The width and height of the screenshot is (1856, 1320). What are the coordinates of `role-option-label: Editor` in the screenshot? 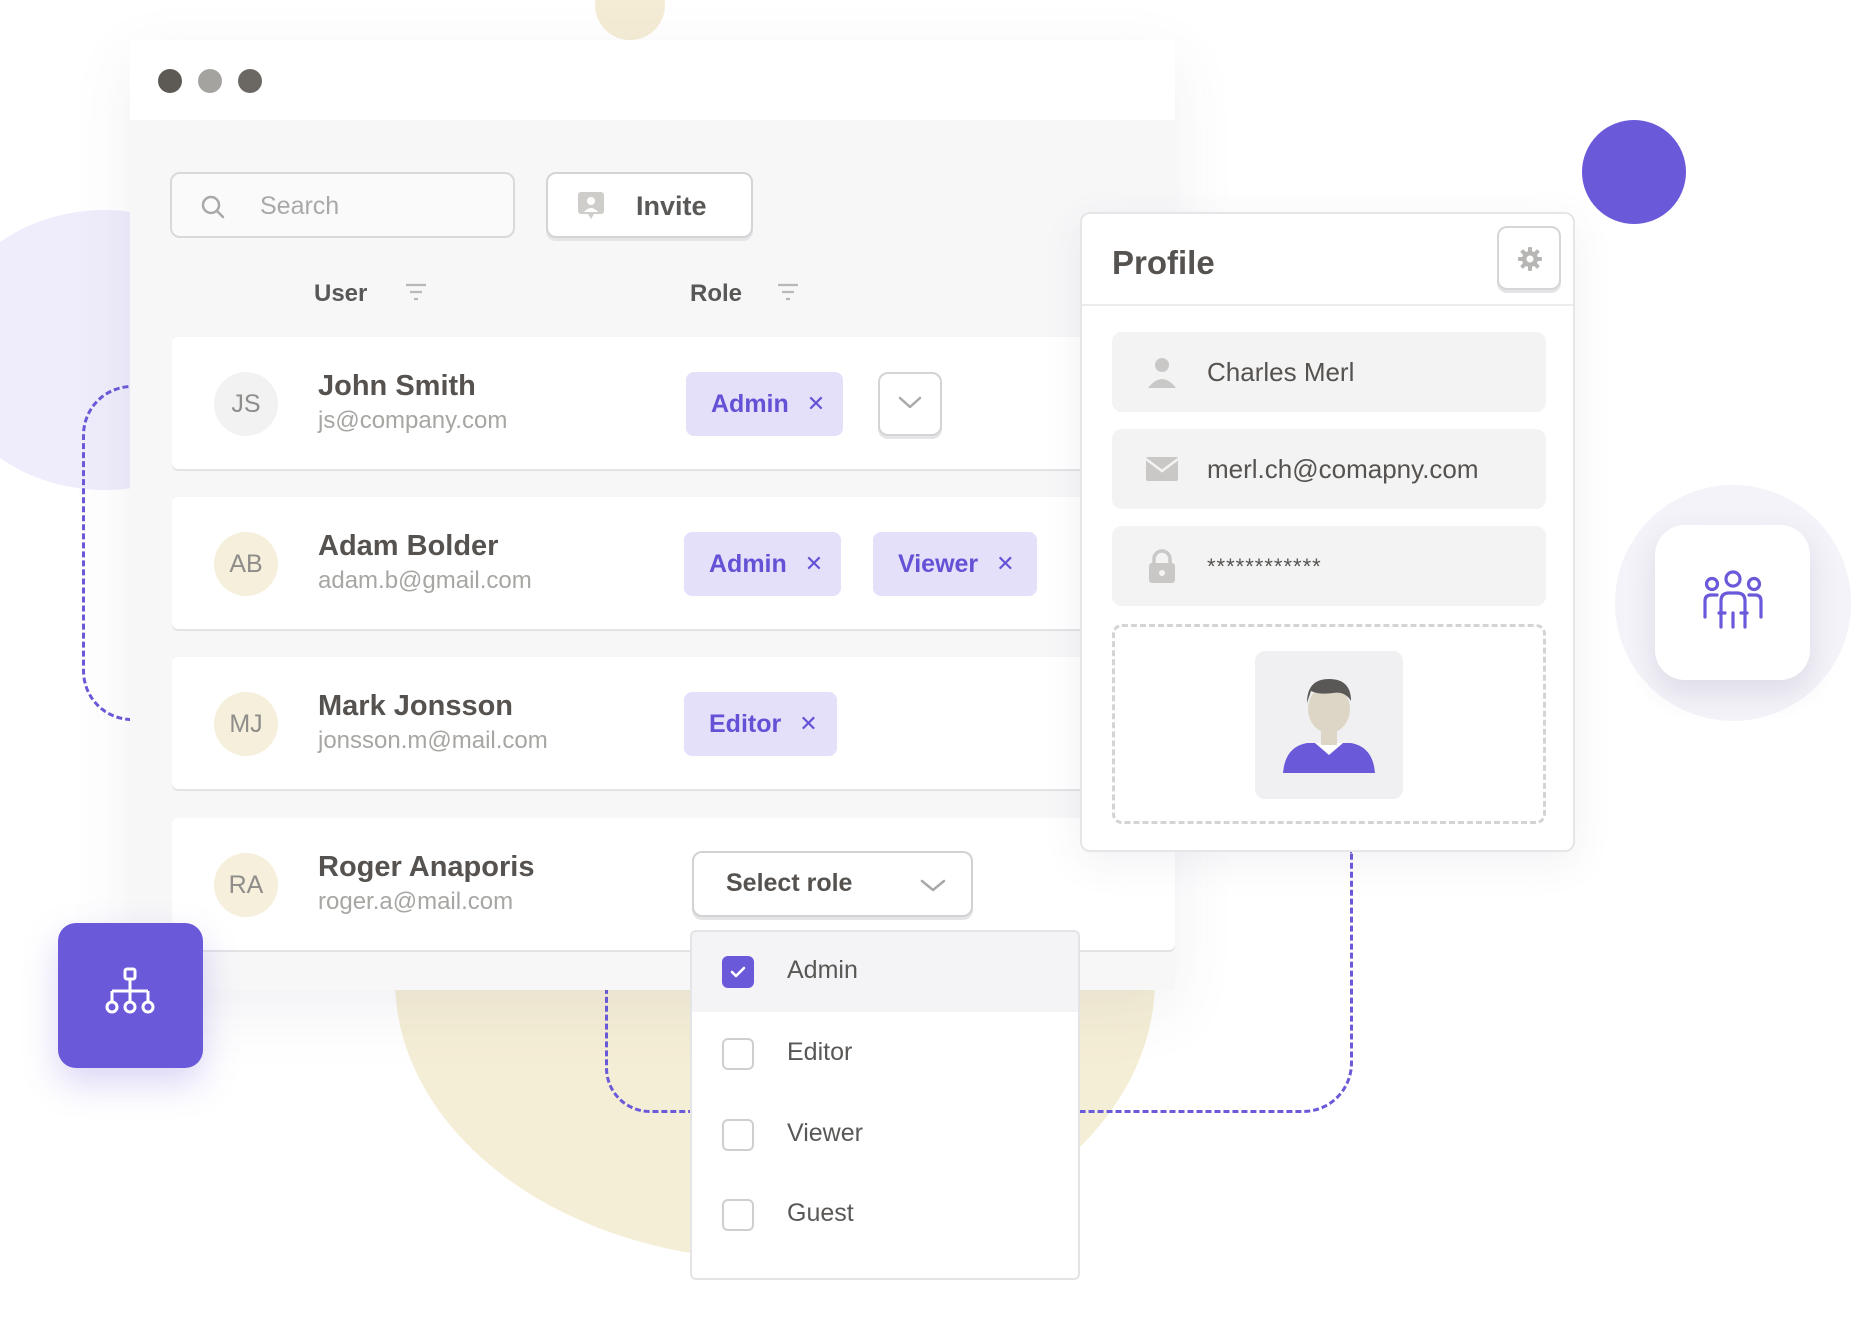 It's located at (820, 1052).